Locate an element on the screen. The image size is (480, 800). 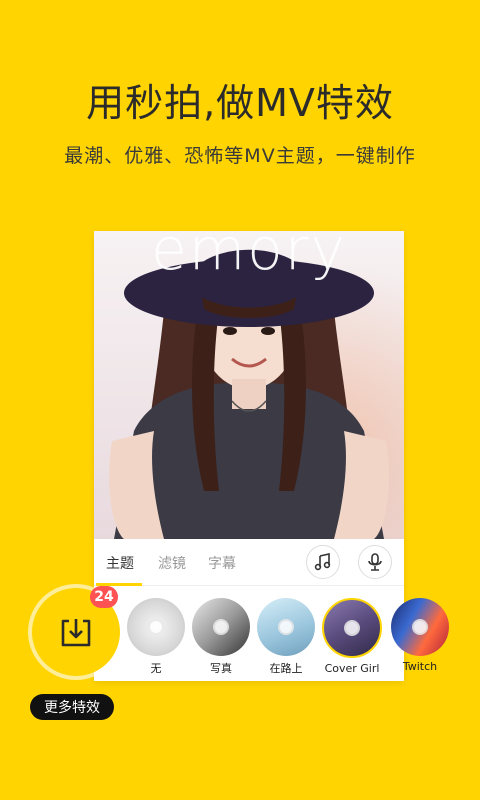
music-button is located at coordinates (323, 562).